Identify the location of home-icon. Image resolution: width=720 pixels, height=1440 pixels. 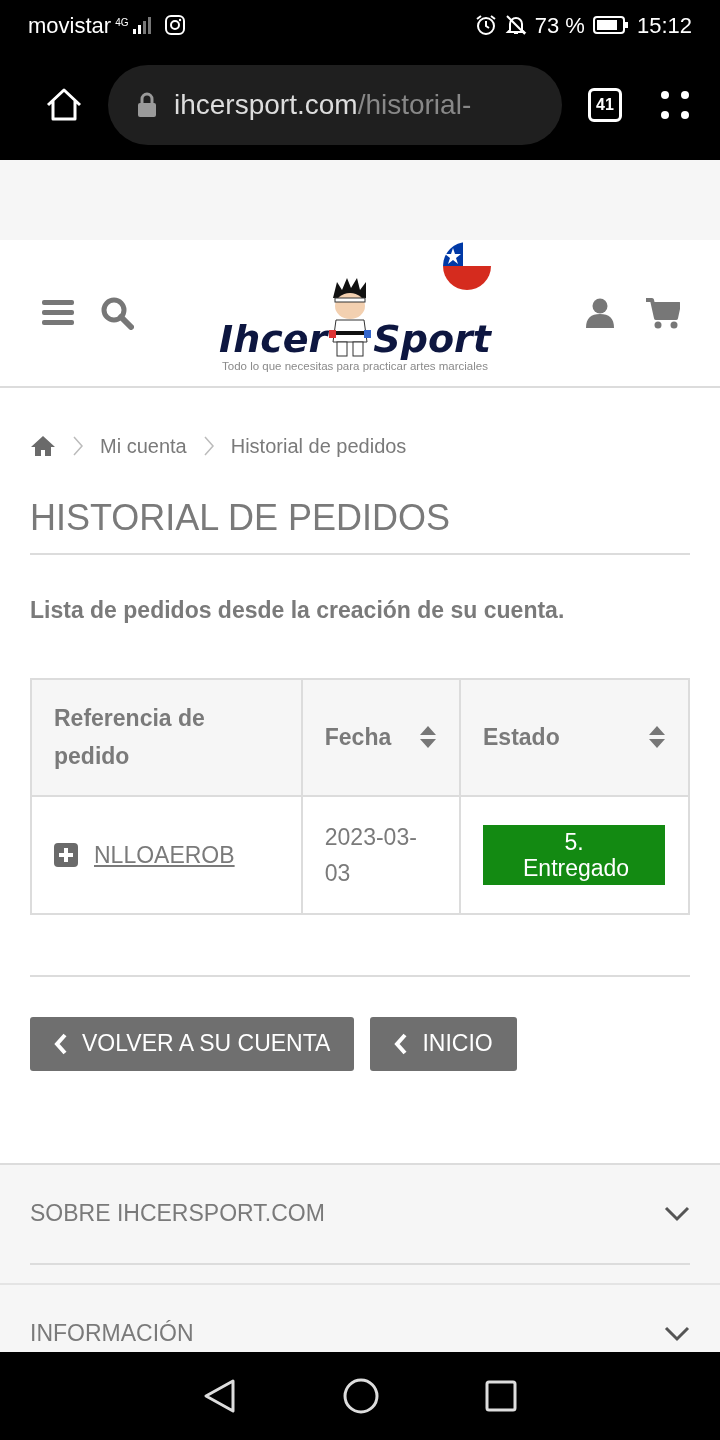
(361, 1396).